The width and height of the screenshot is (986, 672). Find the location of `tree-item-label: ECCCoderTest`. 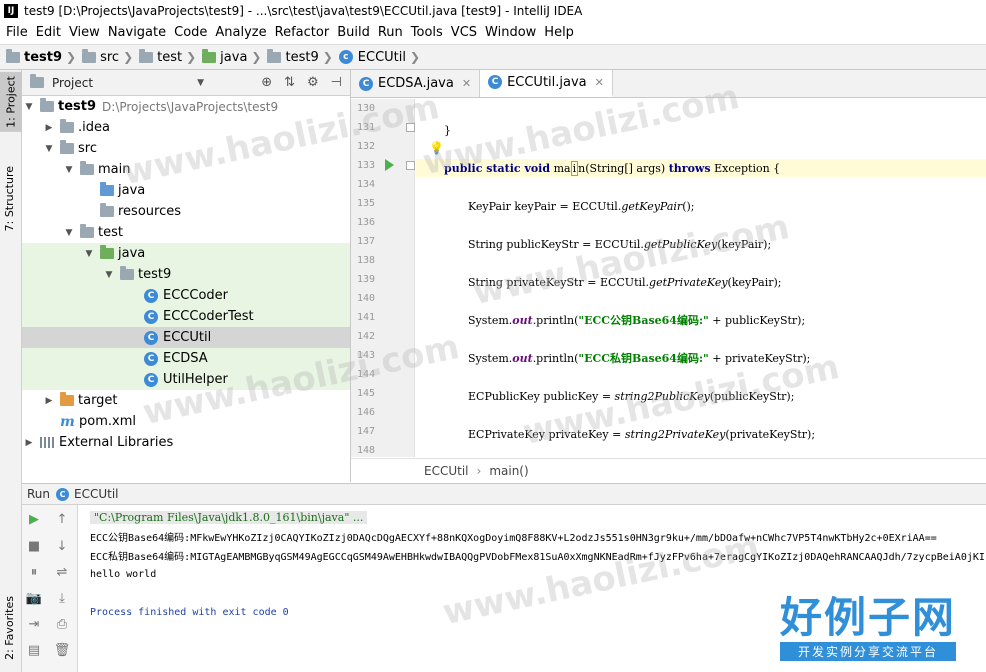

tree-item-label: ECCCoderTest is located at coordinates (208, 316).